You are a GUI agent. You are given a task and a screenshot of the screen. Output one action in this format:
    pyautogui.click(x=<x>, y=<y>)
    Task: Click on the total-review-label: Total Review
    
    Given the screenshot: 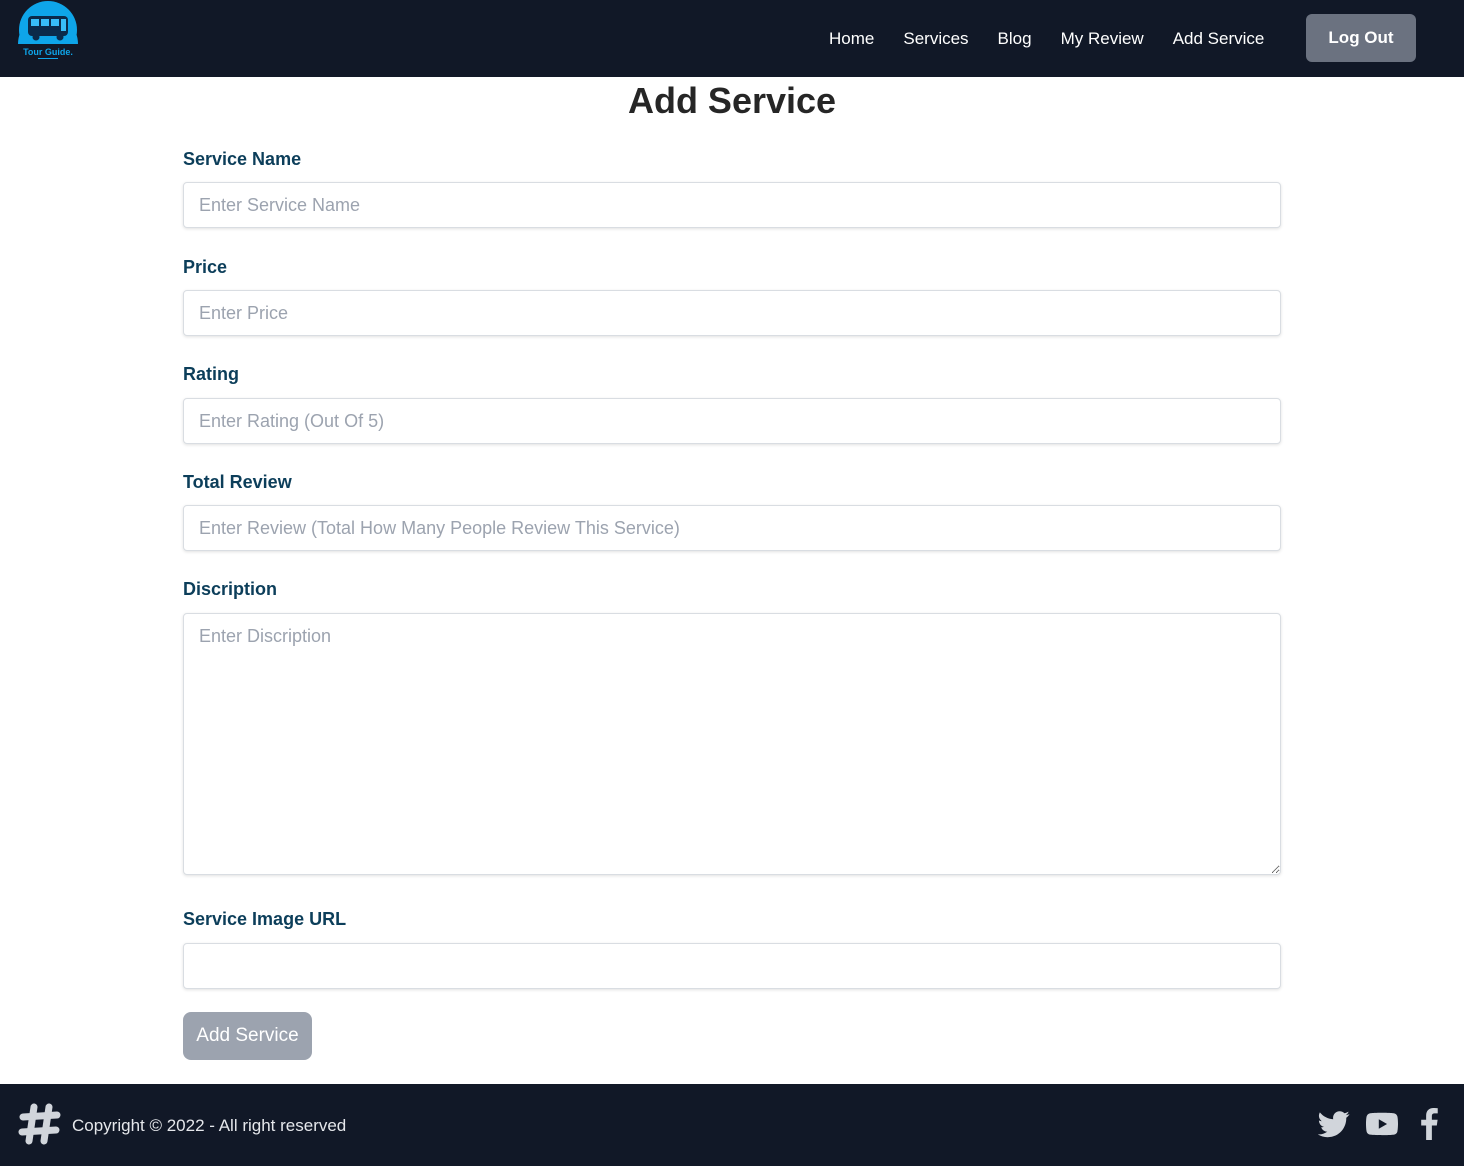 What is the action you would take?
    pyautogui.click(x=237, y=482)
    